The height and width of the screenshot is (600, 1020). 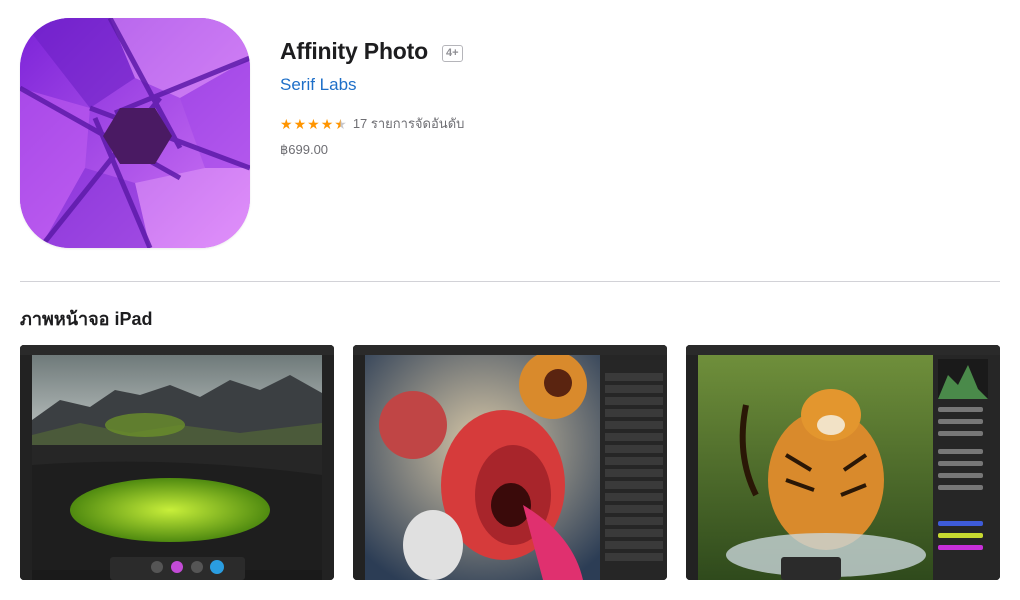 I want to click on rating-row: ★ ★ ★ ★ ★ 17 รายการจัดอันดับ, so click(x=630, y=123).